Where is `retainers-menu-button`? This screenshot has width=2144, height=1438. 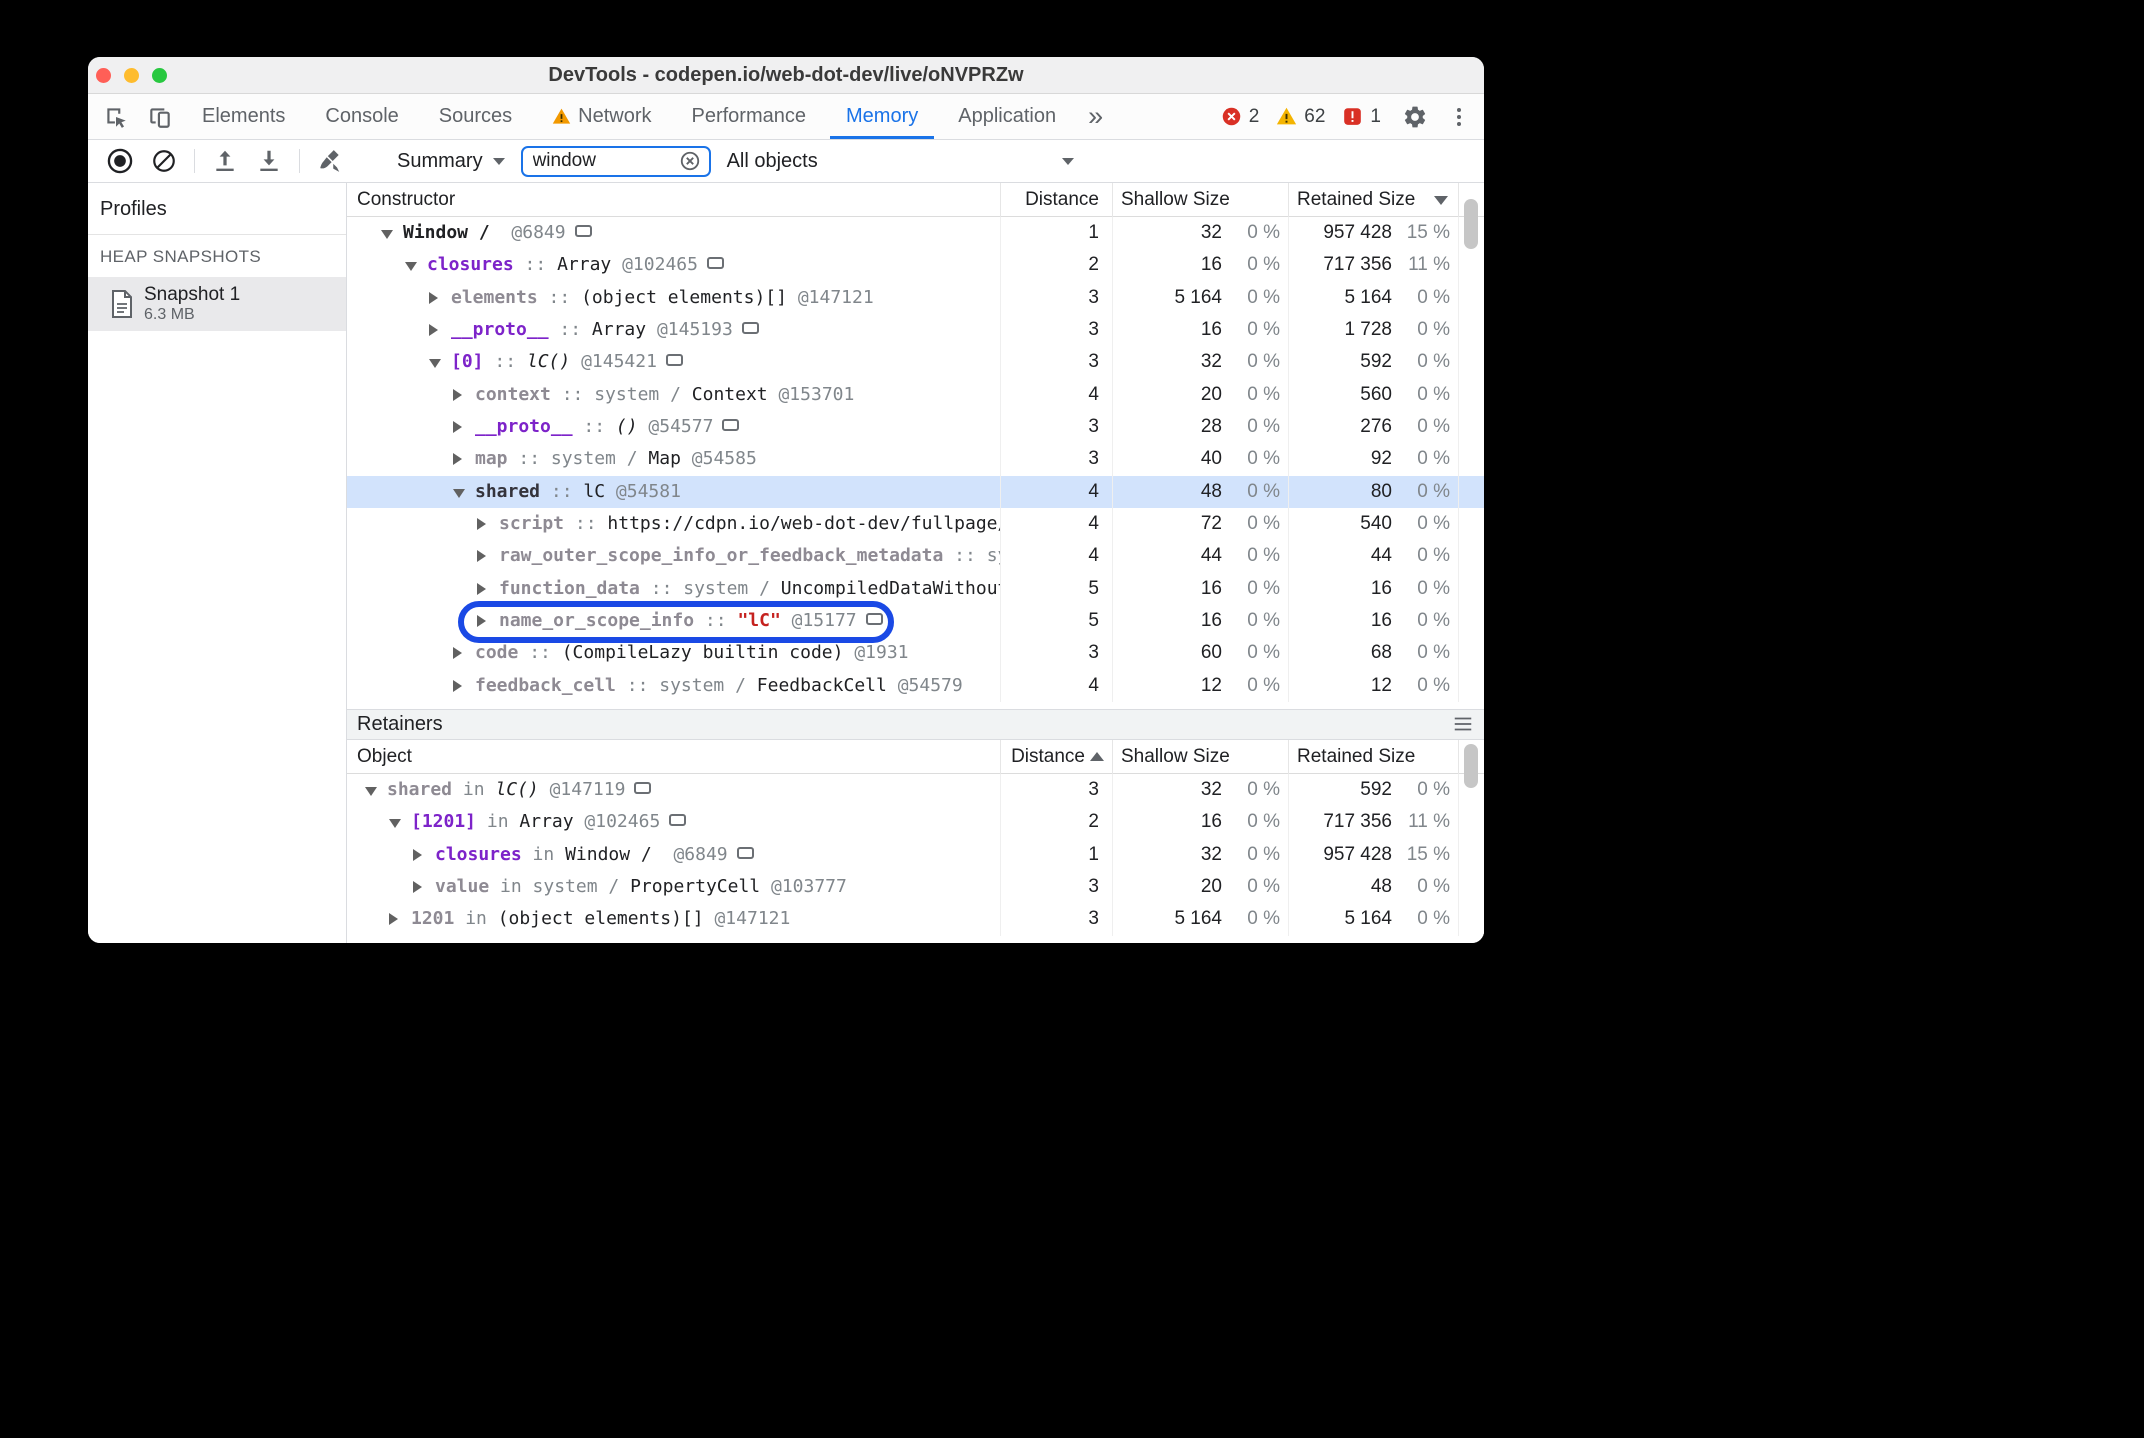 retainers-menu-button is located at coordinates (1463, 724).